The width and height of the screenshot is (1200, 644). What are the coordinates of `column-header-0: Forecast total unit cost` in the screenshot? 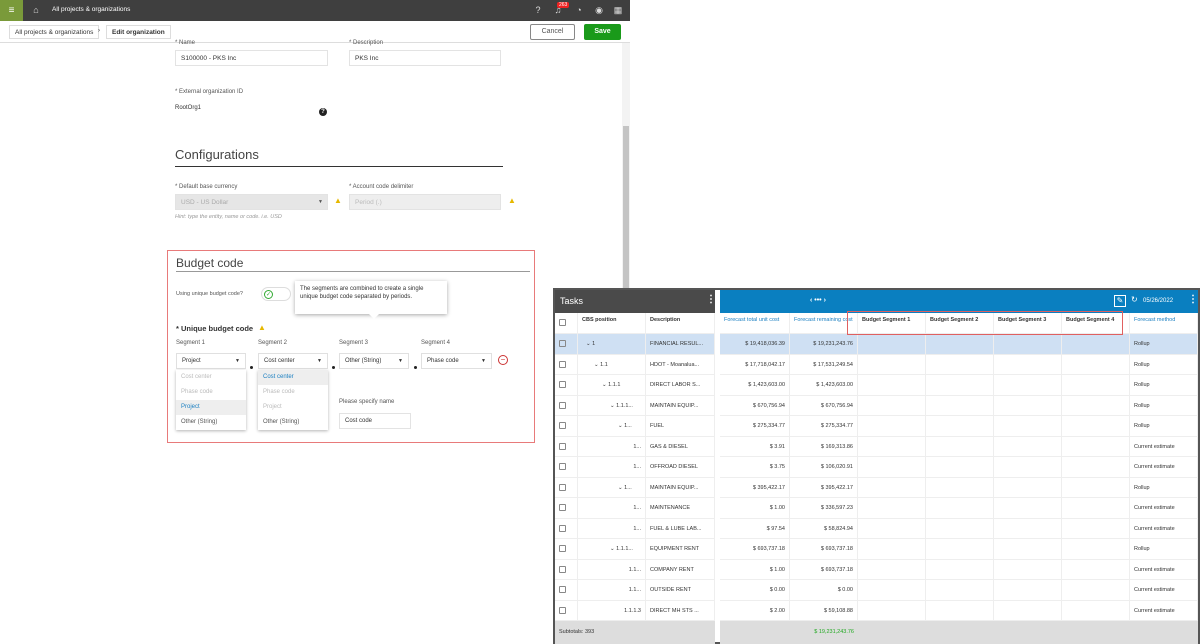 It's located at (755, 323).